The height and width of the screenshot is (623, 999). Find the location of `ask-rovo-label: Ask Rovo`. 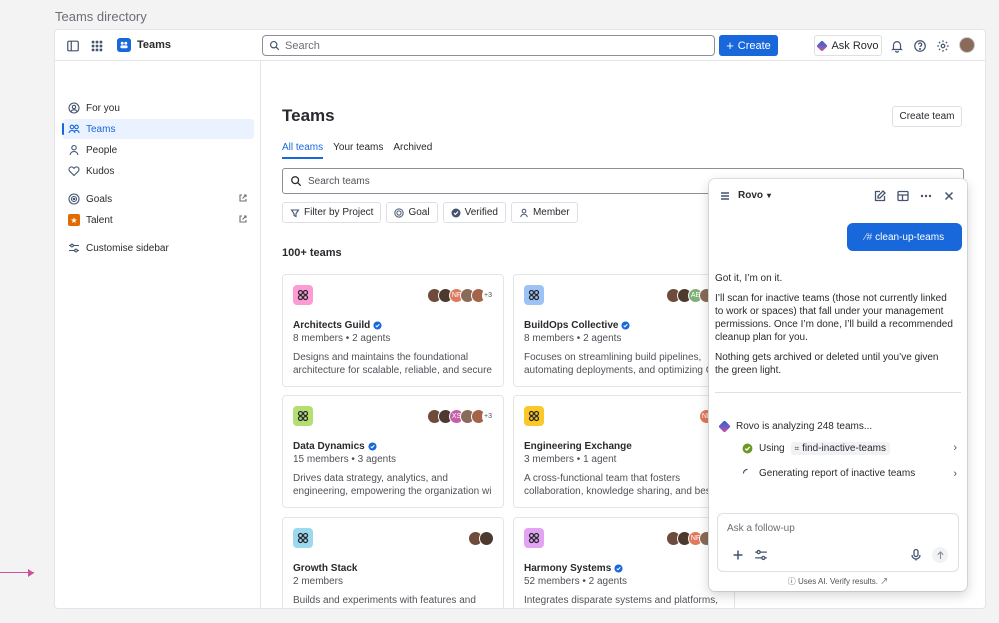

ask-rovo-label: Ask Rovo is located at coordinates (855, 45).